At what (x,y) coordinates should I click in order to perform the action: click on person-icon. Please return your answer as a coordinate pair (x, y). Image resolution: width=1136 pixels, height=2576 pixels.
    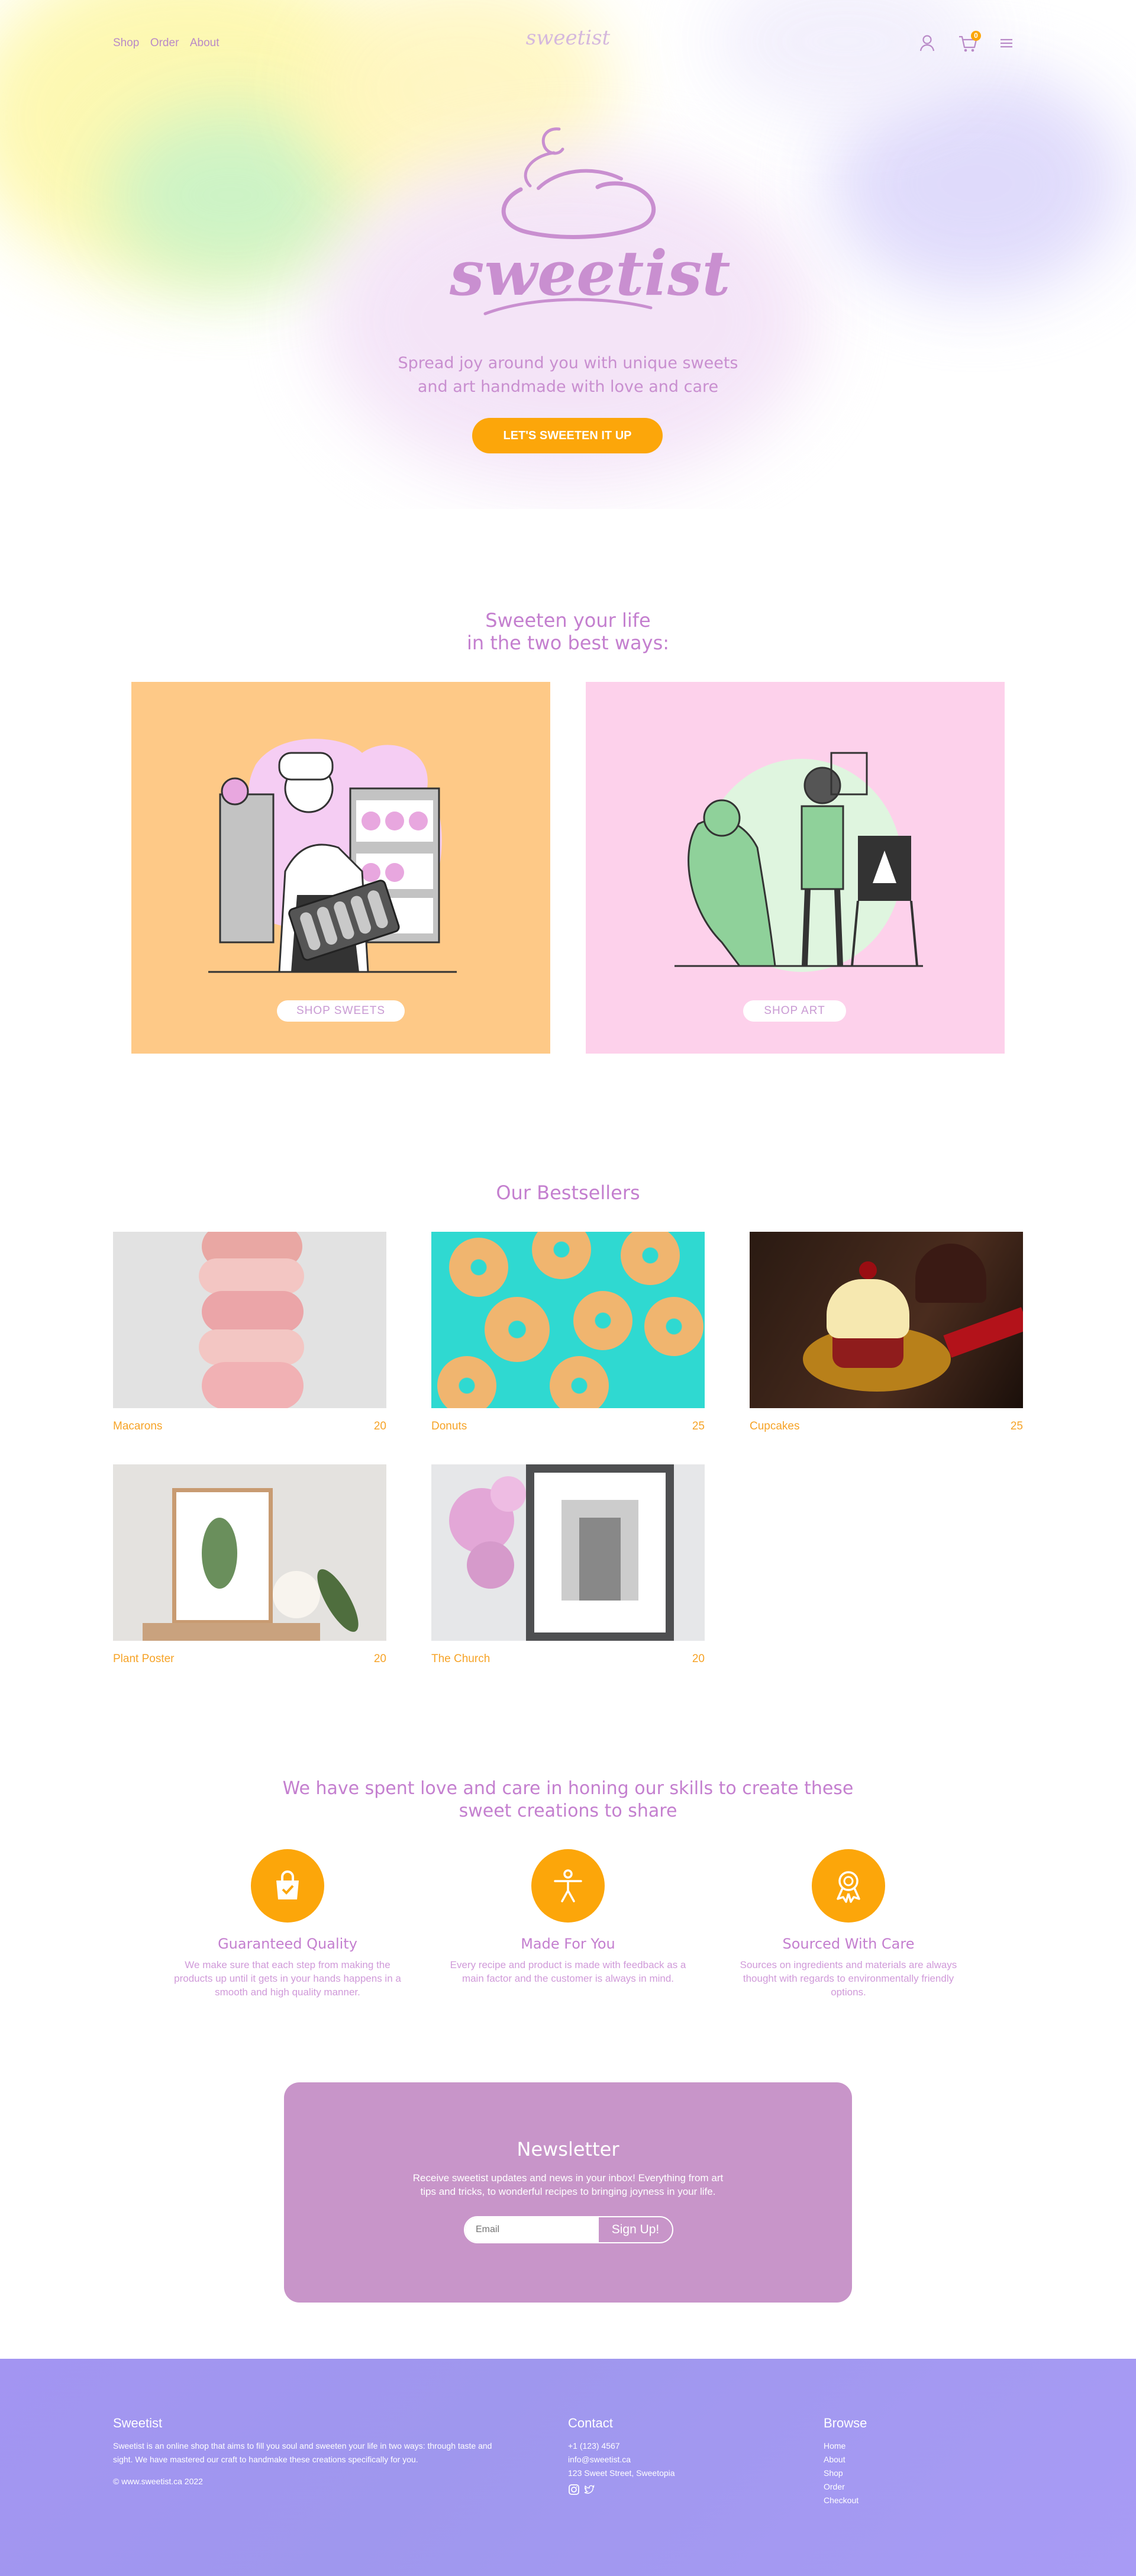
    Looking at the image, I should click on (568, 1885).